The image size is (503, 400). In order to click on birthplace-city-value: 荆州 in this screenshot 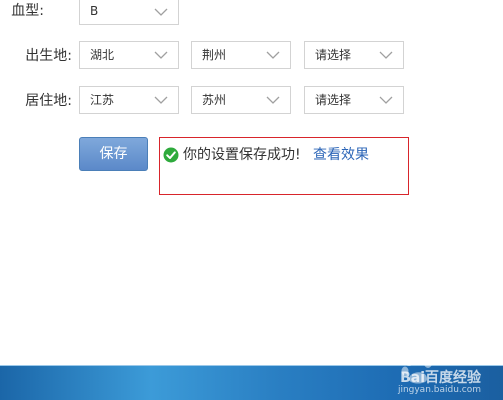, I will do `click(214, 55)`.